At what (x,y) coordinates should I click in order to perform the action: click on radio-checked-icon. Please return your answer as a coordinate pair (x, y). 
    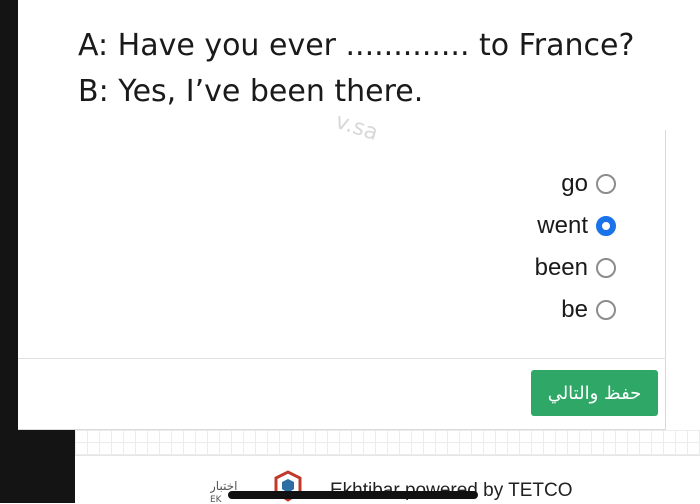
    Looking at the image, I should click on (606, 226).